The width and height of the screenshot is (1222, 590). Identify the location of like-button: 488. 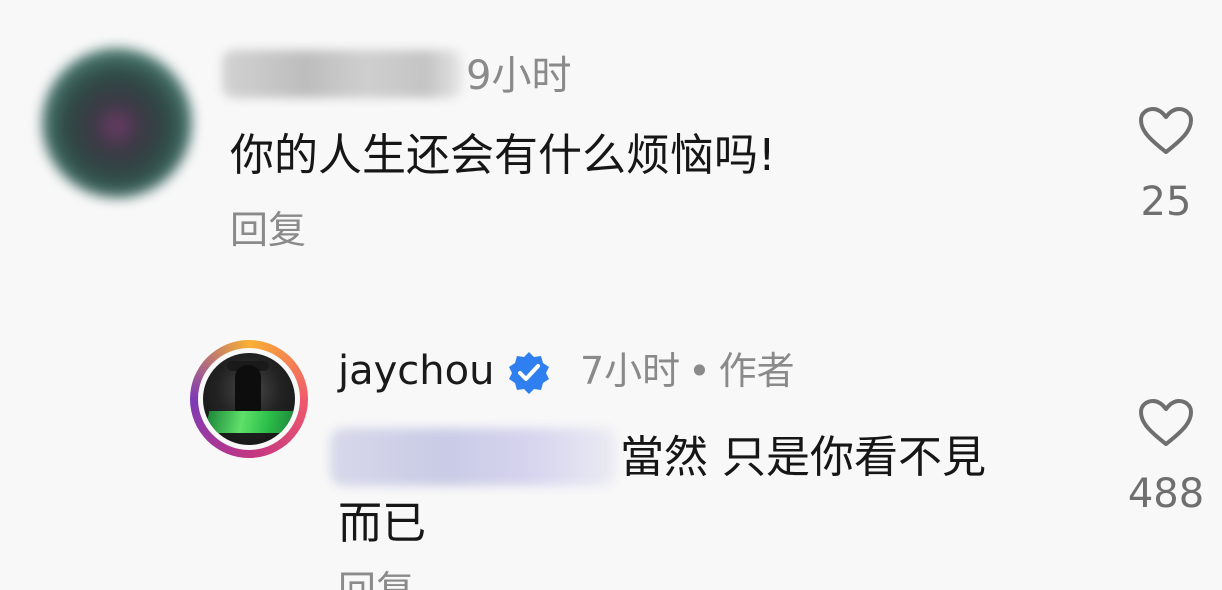
(1164, 458).